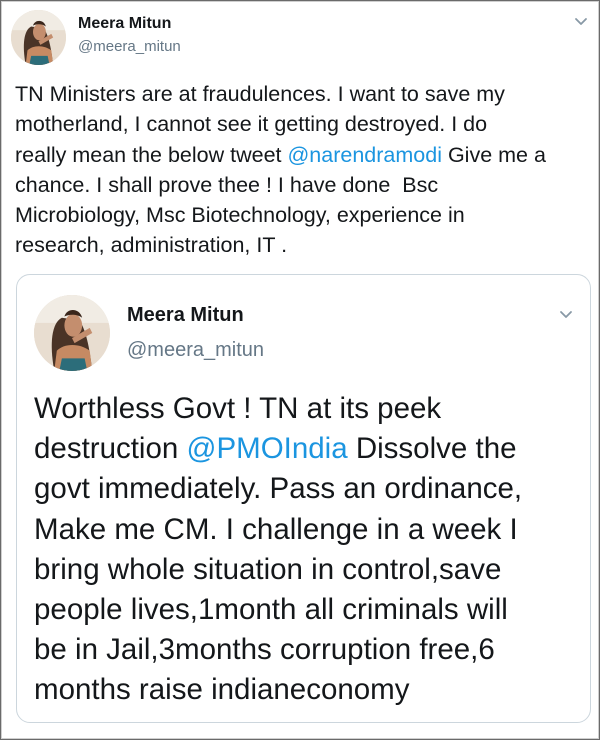  What do you see at coordinates (267, 448) in the screenshot?
I see `mention-link: @PMOIndia` at bounding box center [267, 448].